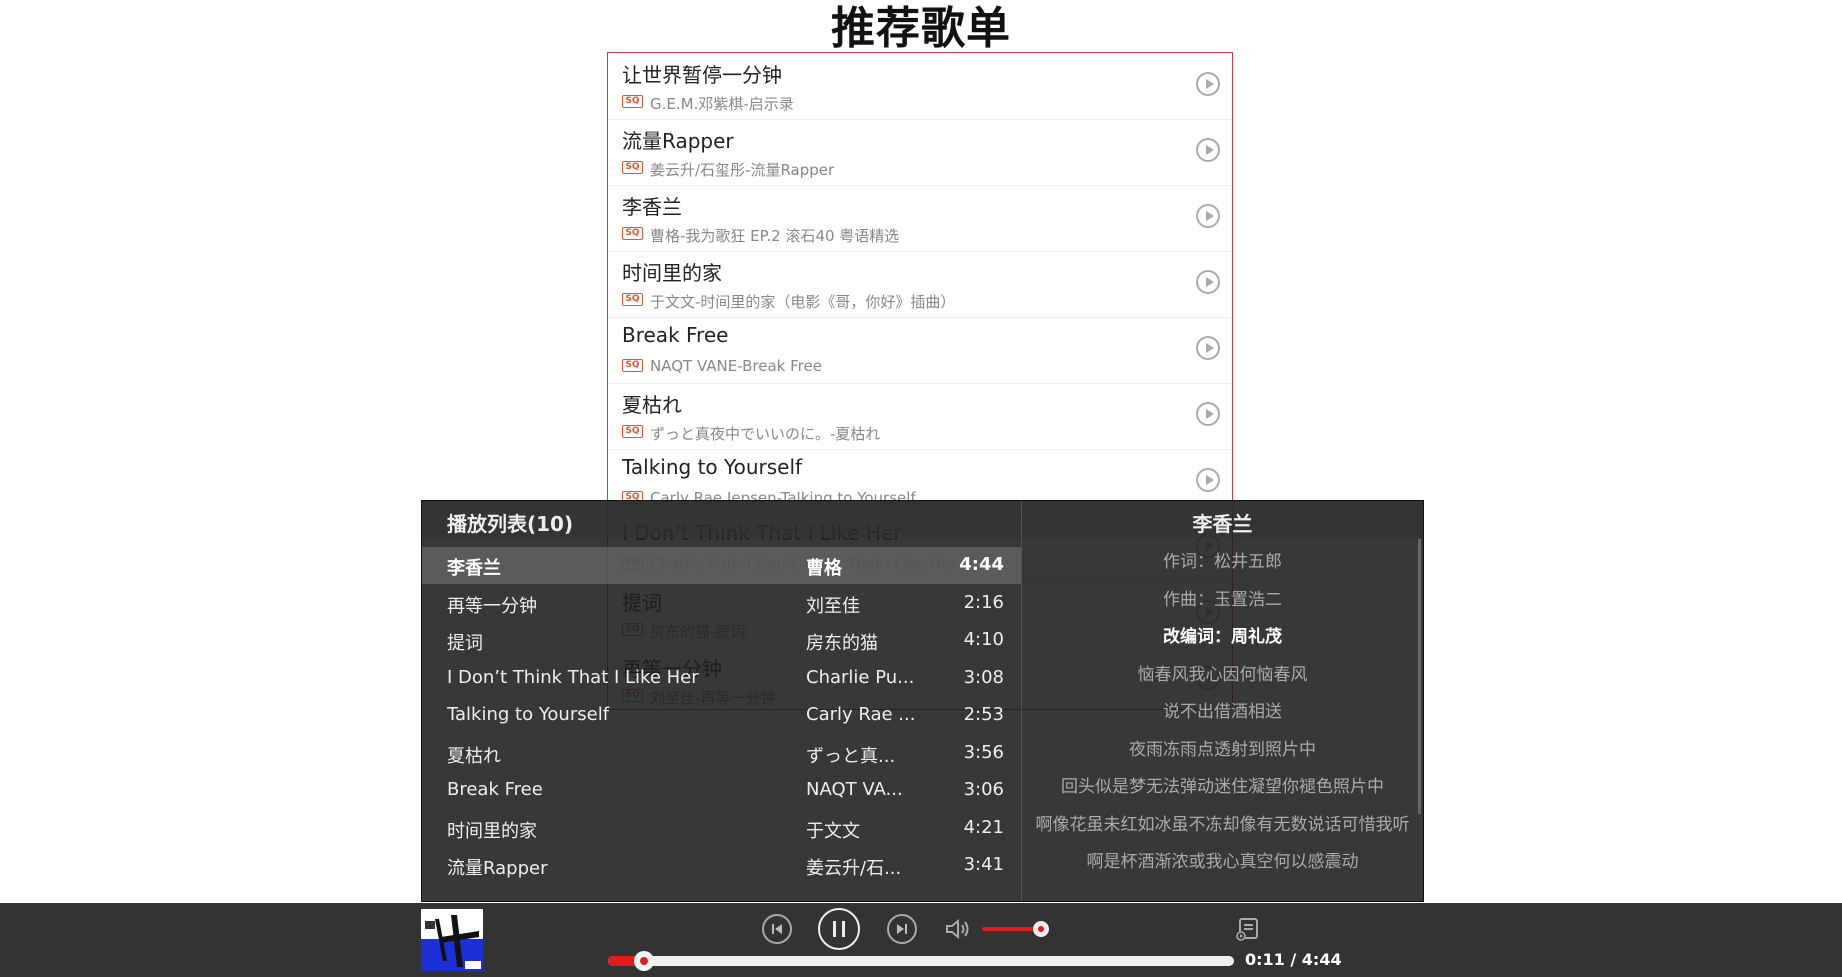  I want to click on playlist-icon, so click(1248, 929).